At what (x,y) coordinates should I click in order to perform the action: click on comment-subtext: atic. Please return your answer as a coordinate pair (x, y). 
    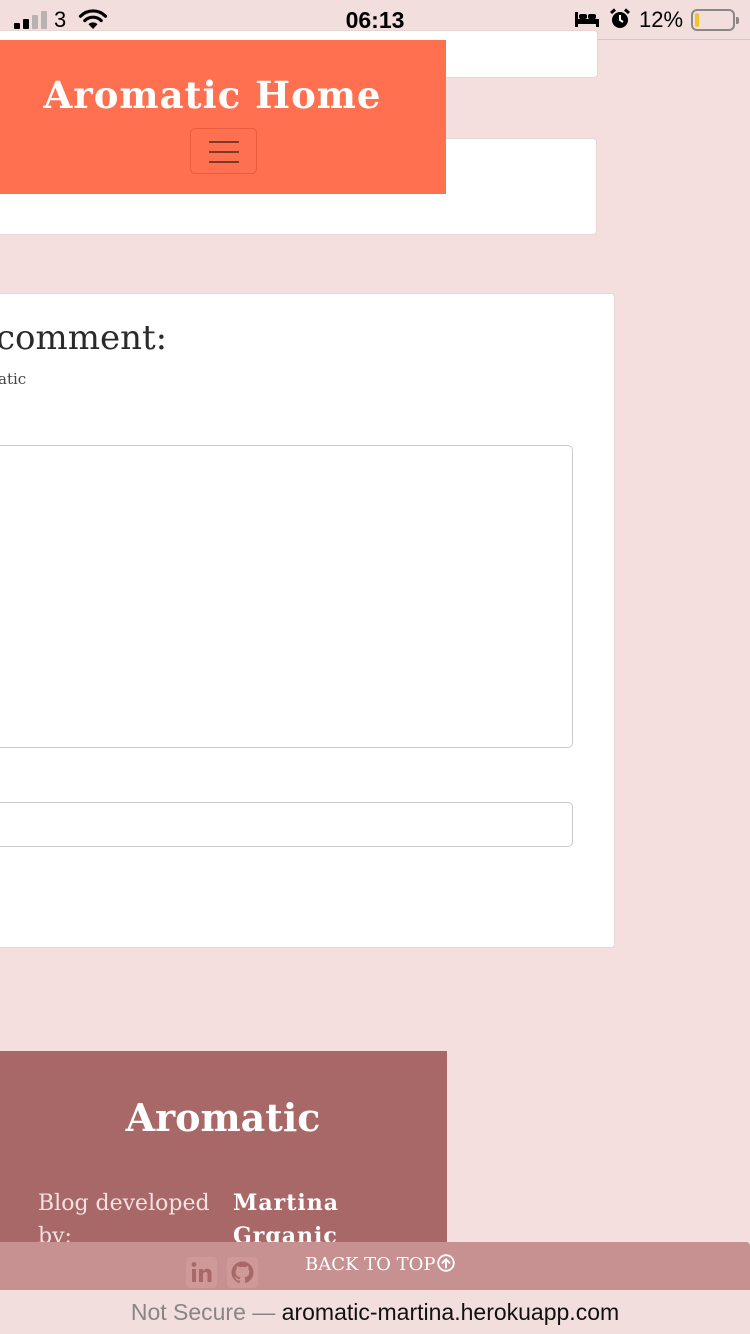
    Looking at the image, I should click on (13, 379).